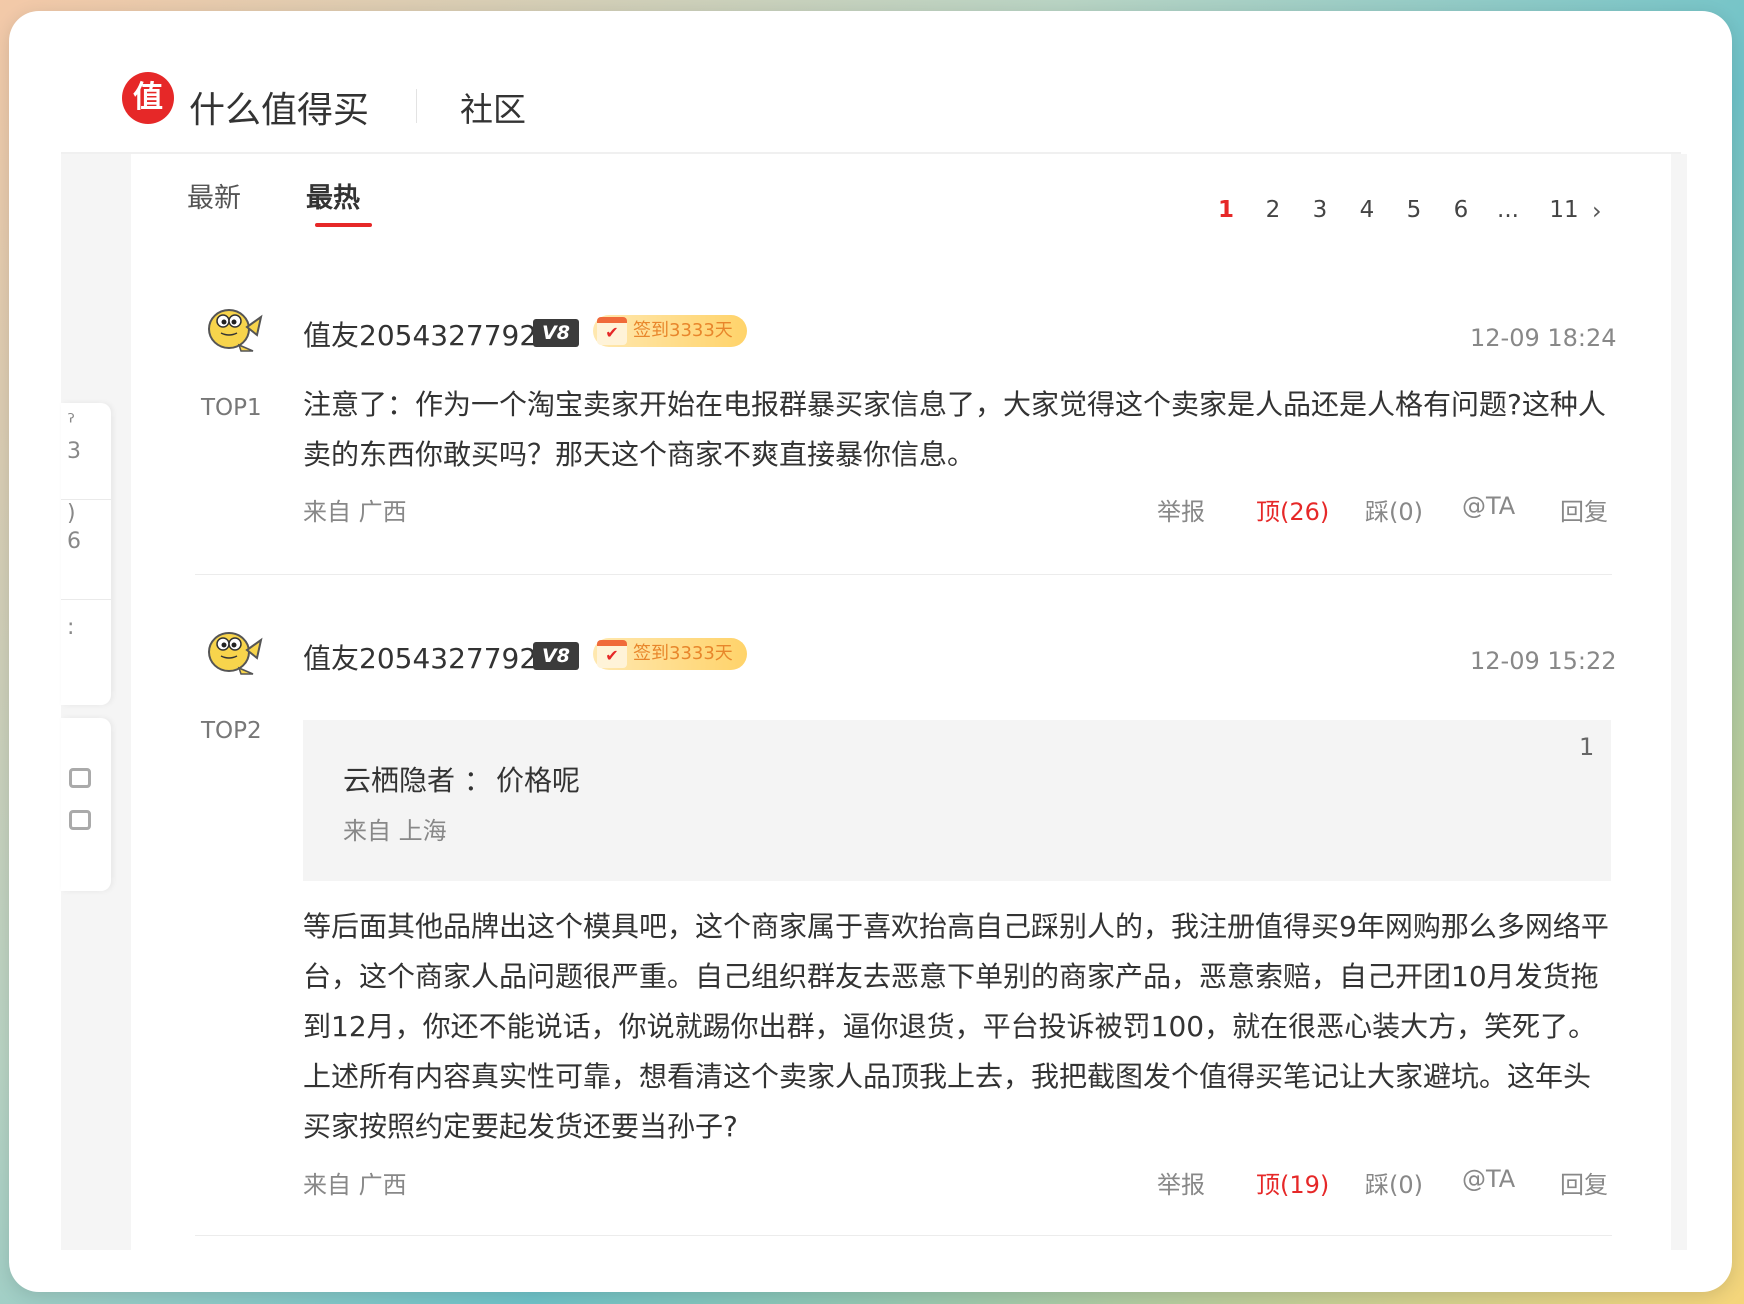 The height and width of the screenshot is (1304, 1744). Describe the element at coordinates (1461, 210) in the screenshot. I see `page-6: 6` at that location.